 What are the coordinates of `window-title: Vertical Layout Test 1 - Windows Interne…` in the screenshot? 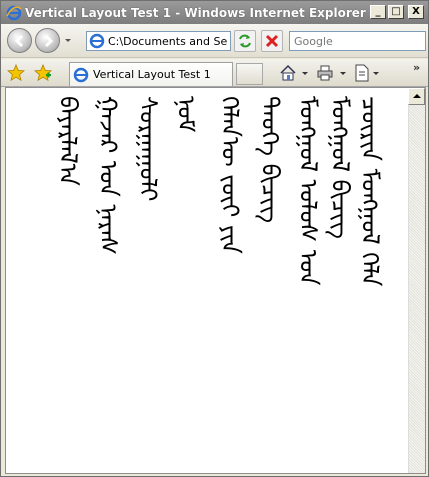 It's located at (195, 12).